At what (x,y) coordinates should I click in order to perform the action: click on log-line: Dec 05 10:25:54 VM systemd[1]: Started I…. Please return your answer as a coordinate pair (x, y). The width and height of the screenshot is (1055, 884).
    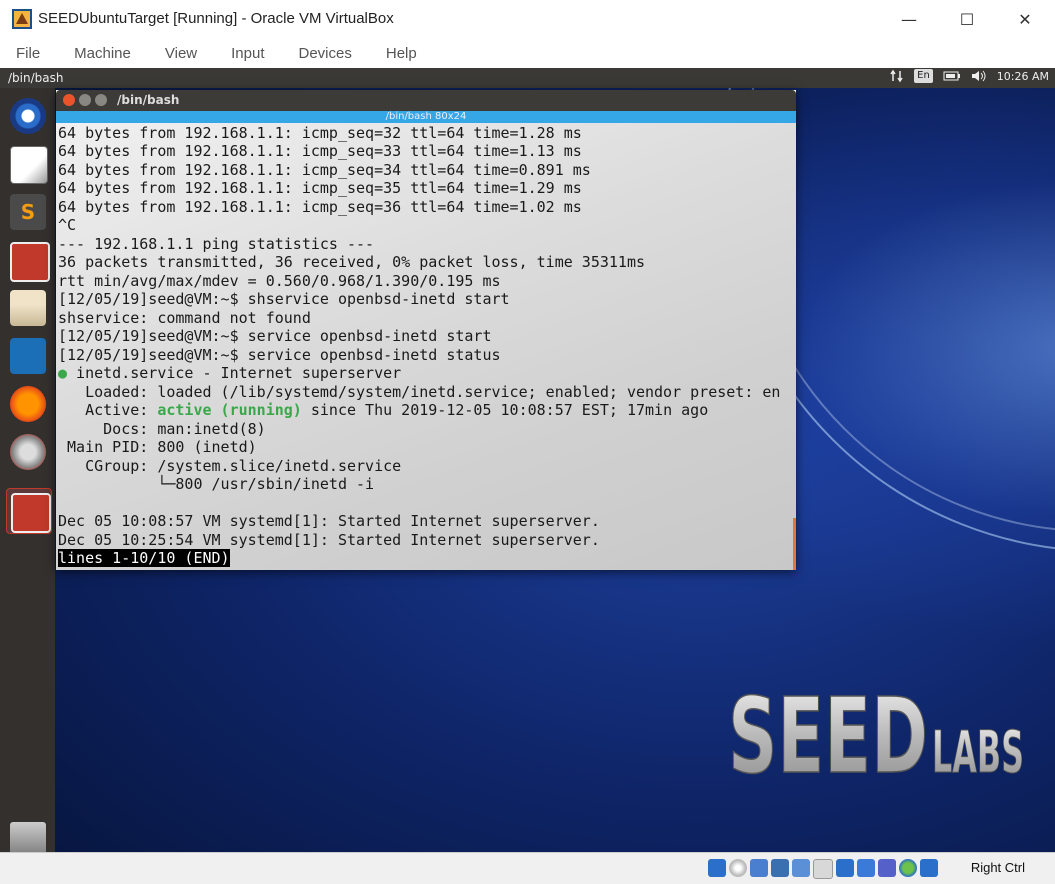
    Looking at the image, I should click on (329, 540).